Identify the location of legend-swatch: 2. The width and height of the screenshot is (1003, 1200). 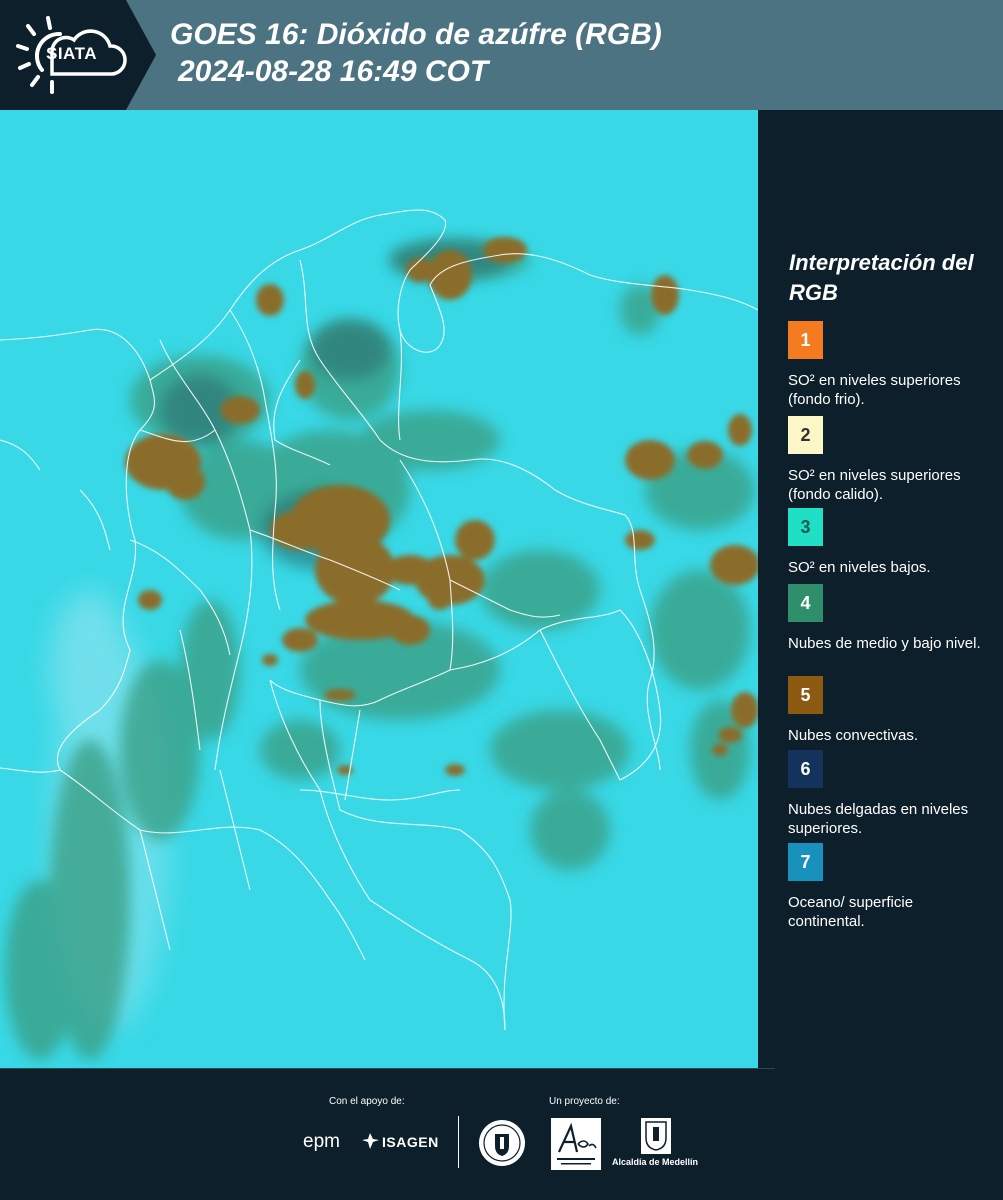
(805, 435).